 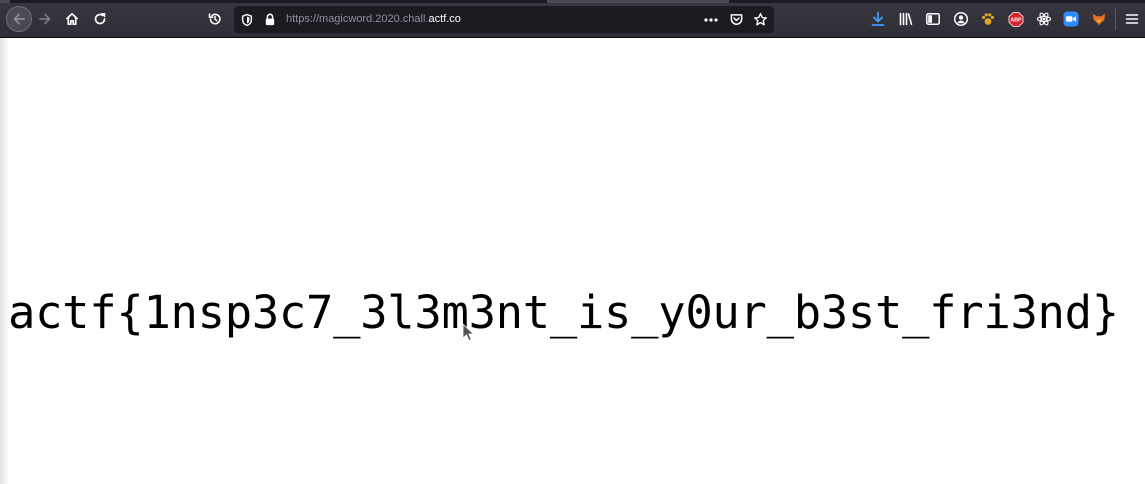 I want to click on url-host-prefix: magicword.2020.chall., so click(x=374, y=19).